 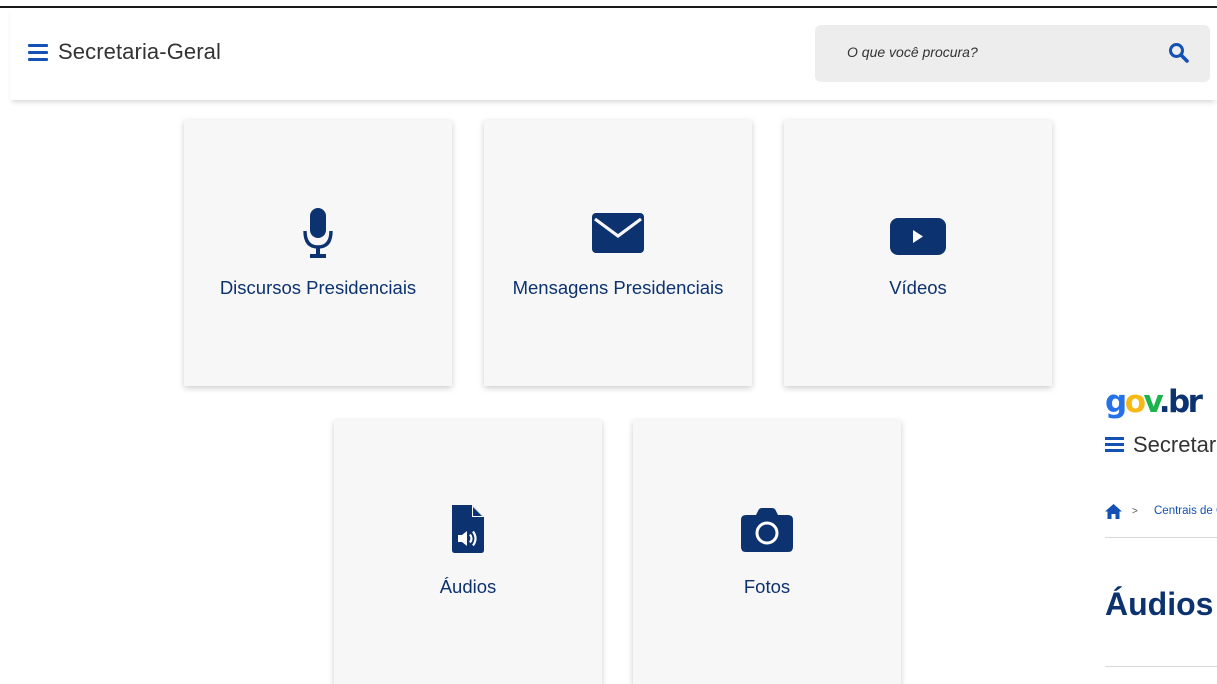 I want to click on audio-file-icon, so click(x=468, y=529).